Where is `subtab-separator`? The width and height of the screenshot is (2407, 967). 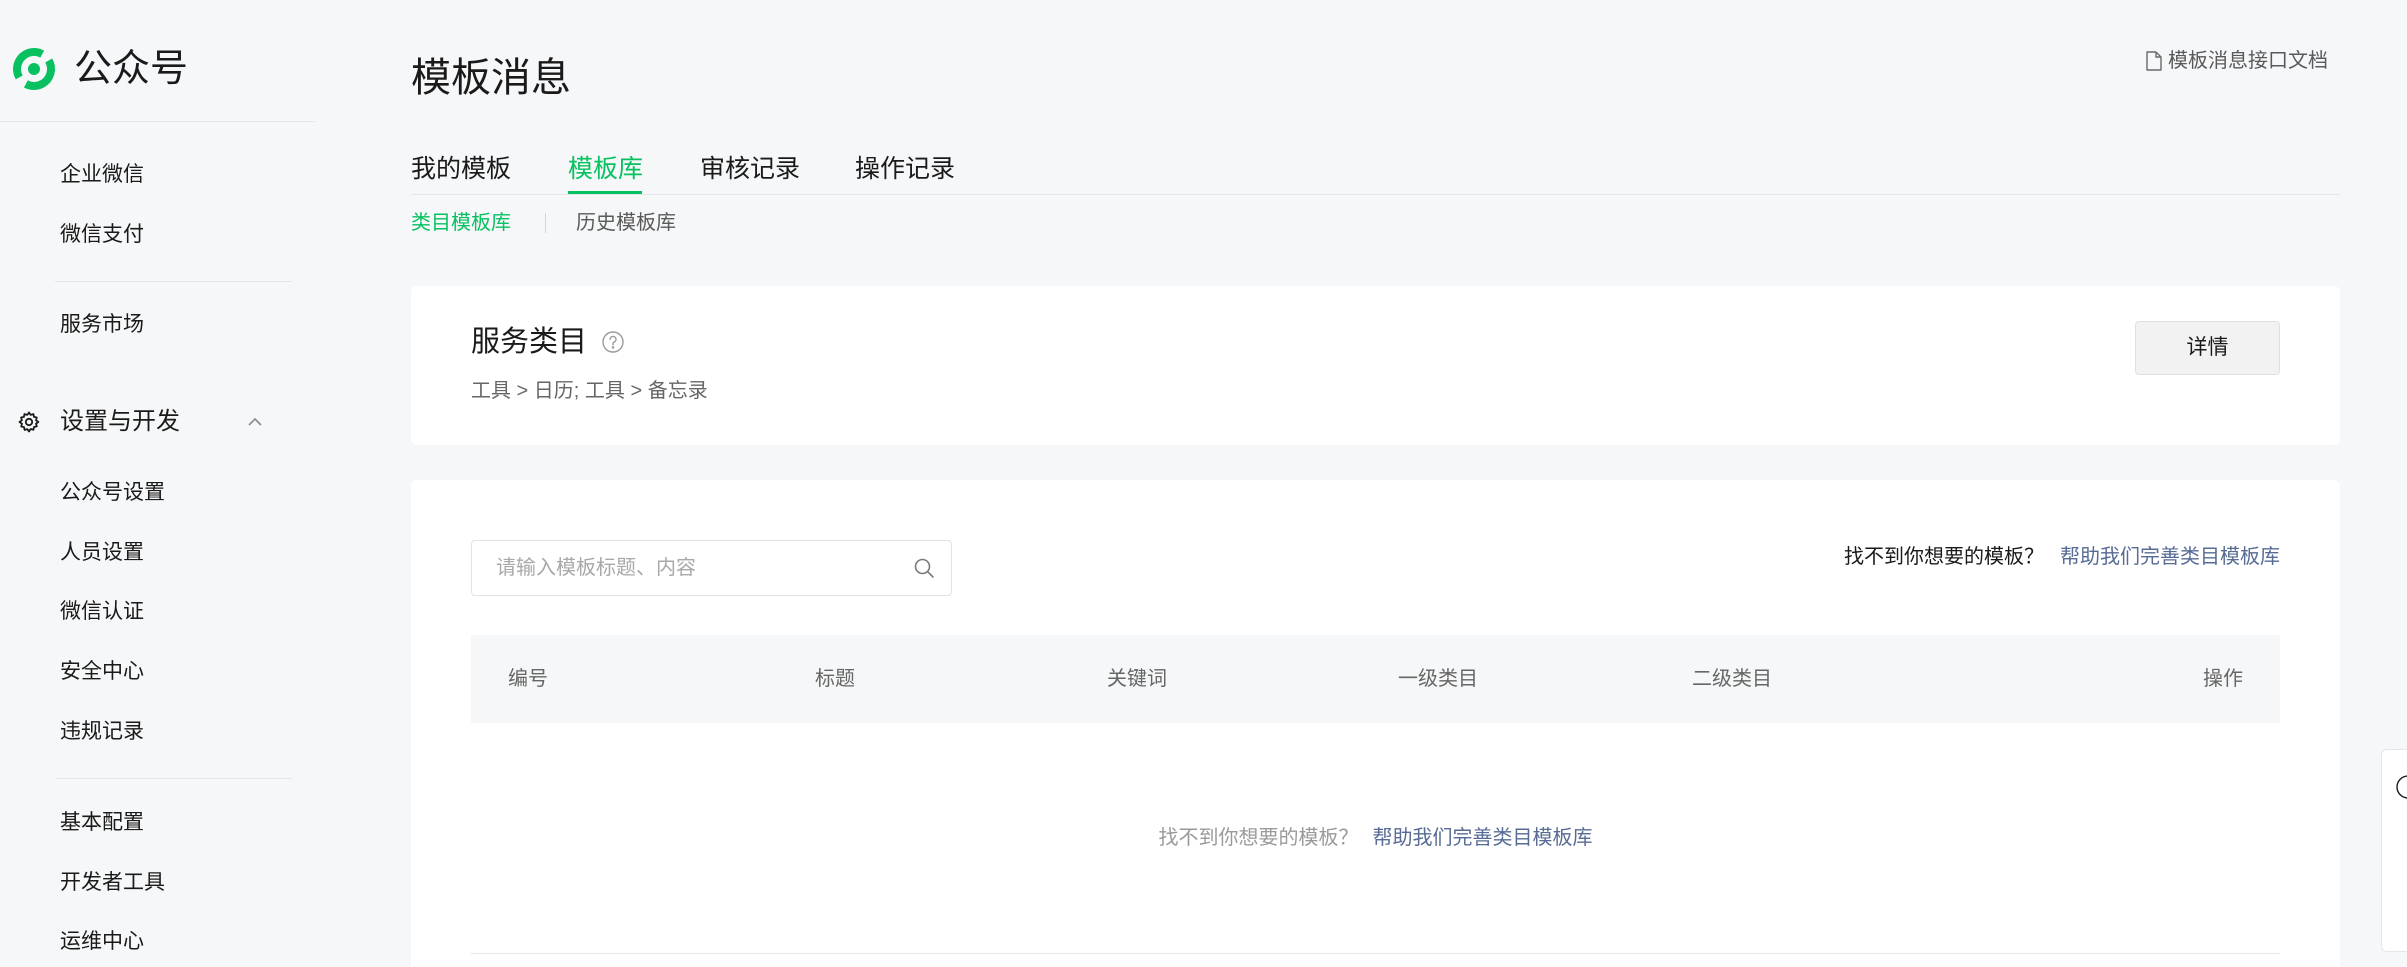
subtab-separator is located at coordinates (545, 223).